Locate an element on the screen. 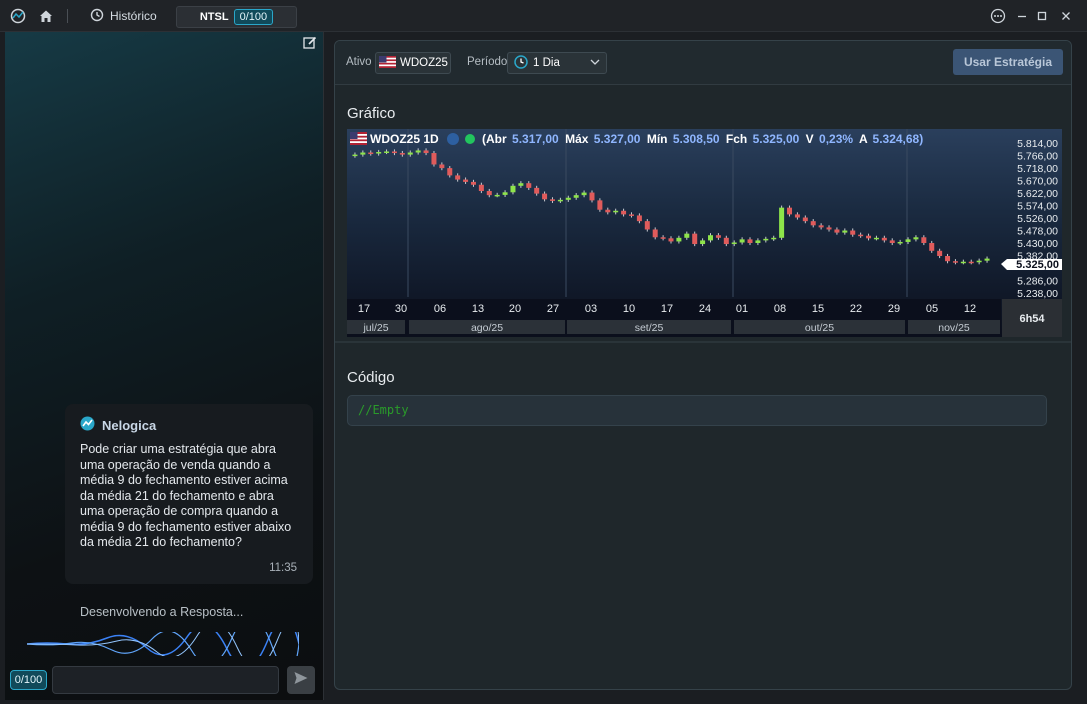  abr-label: (Abr is located at coordinates (494, 139).